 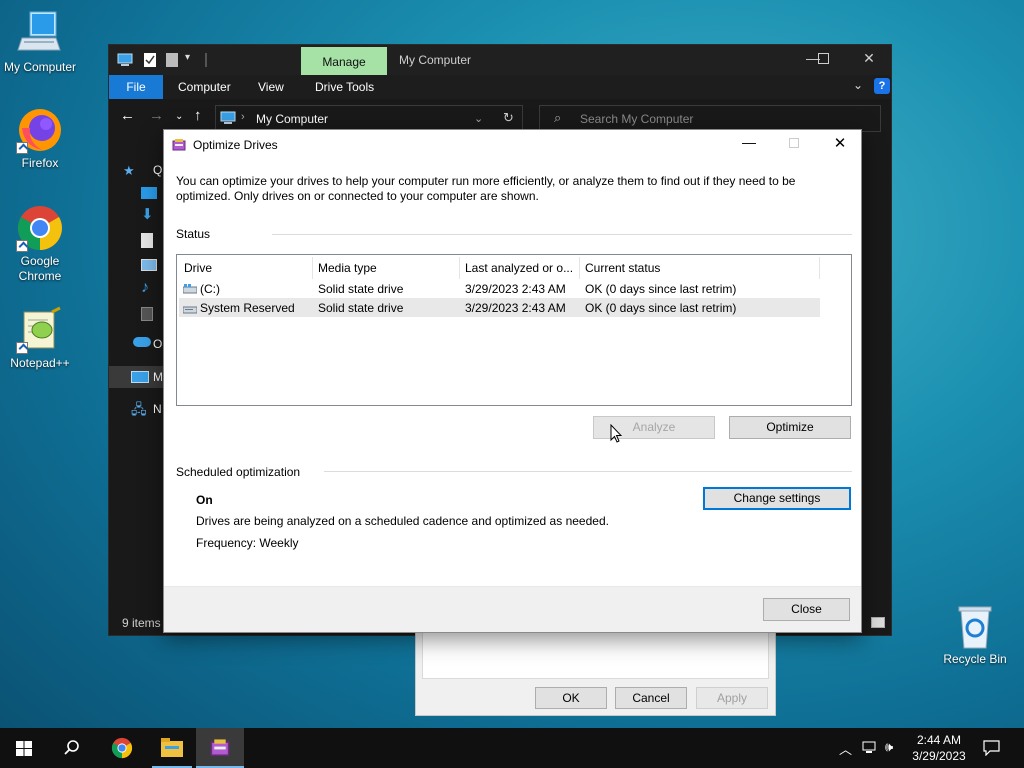 What do you see at coordinates (369, 118) in the screenshot?
I see `address-bar: › My Computer ⌄ ↻` at bounding box center [369, 118].